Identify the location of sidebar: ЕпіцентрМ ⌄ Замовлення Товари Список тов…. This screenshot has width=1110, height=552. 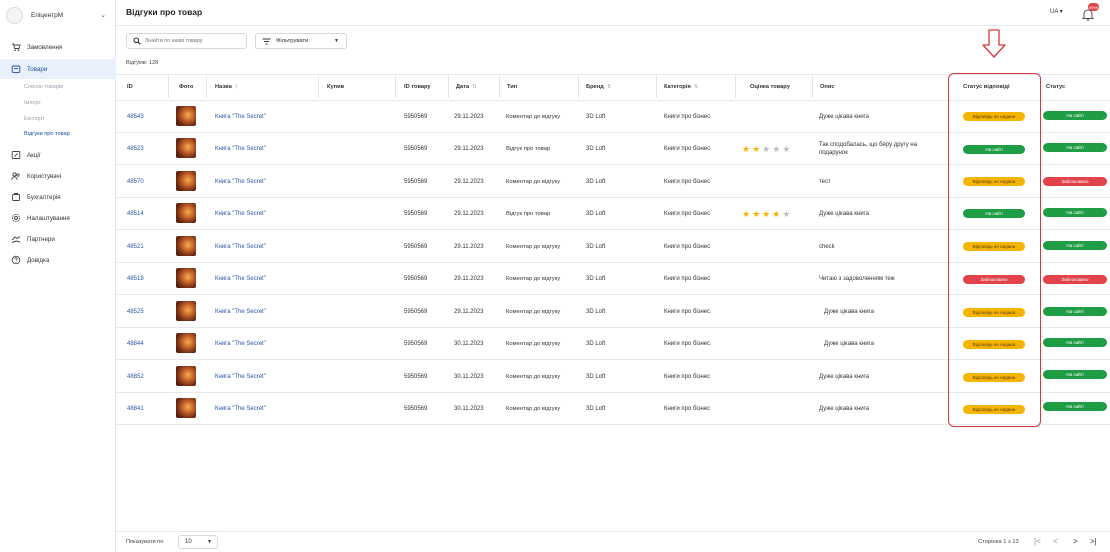
(58, 276).